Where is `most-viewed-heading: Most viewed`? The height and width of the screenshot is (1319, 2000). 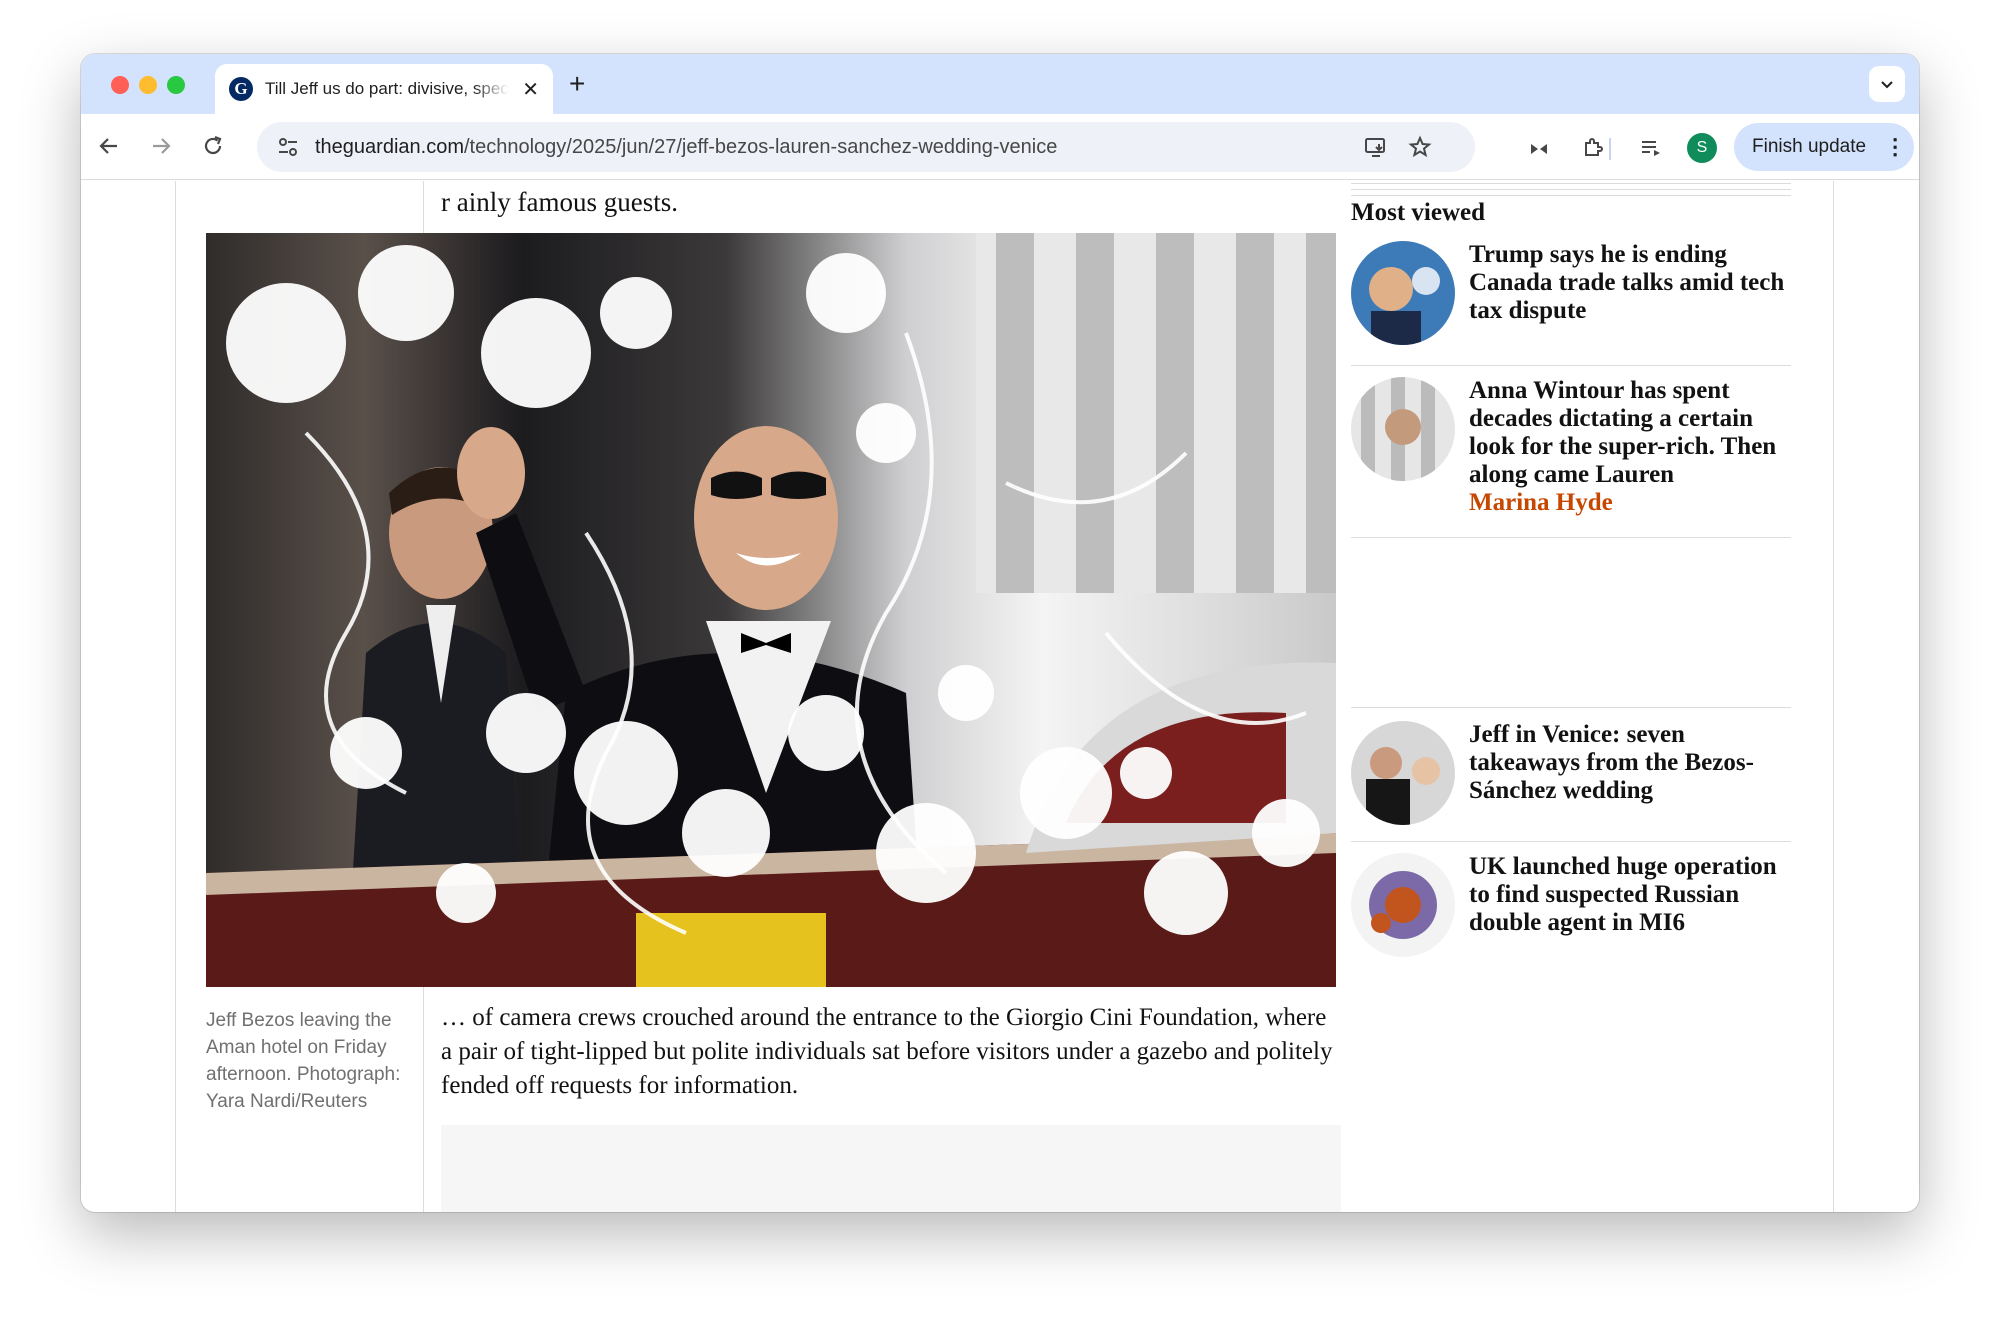
most-viewed-heading: Most viewed is located at coordinates (1418, 212).